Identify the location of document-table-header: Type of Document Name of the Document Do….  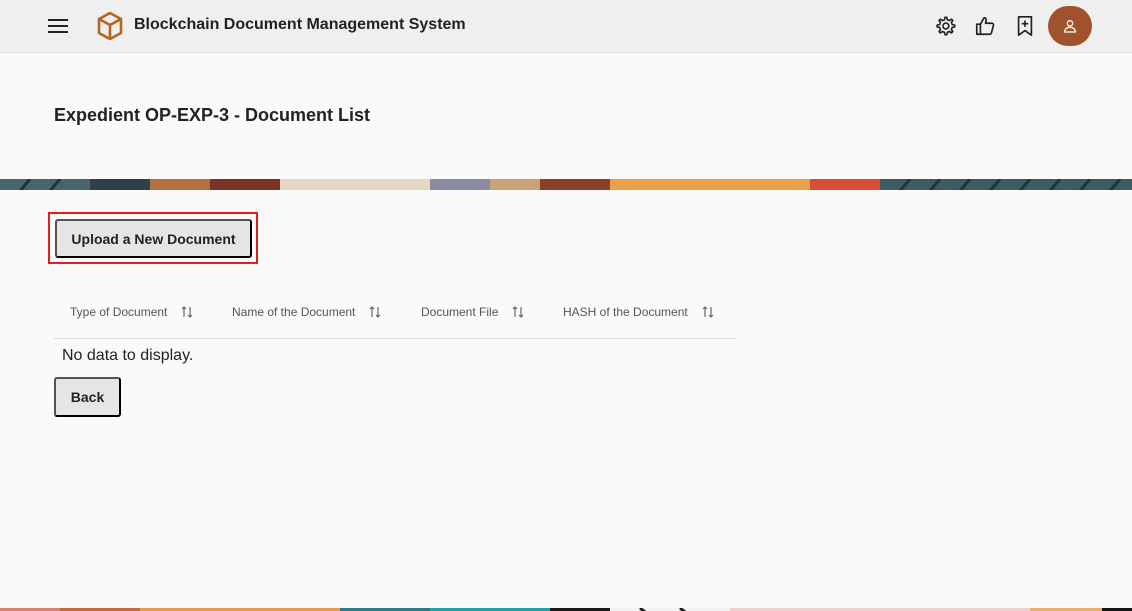
(395, 313).